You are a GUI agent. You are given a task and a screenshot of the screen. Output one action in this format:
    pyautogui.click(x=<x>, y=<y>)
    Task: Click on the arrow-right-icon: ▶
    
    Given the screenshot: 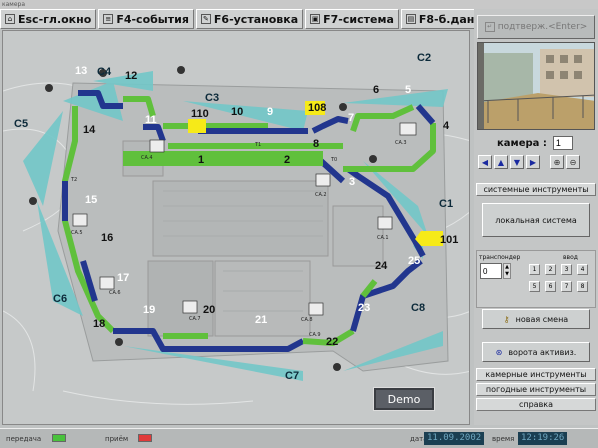 What is the action you would take?
    pyautogui.click(x=533, y=162)
    